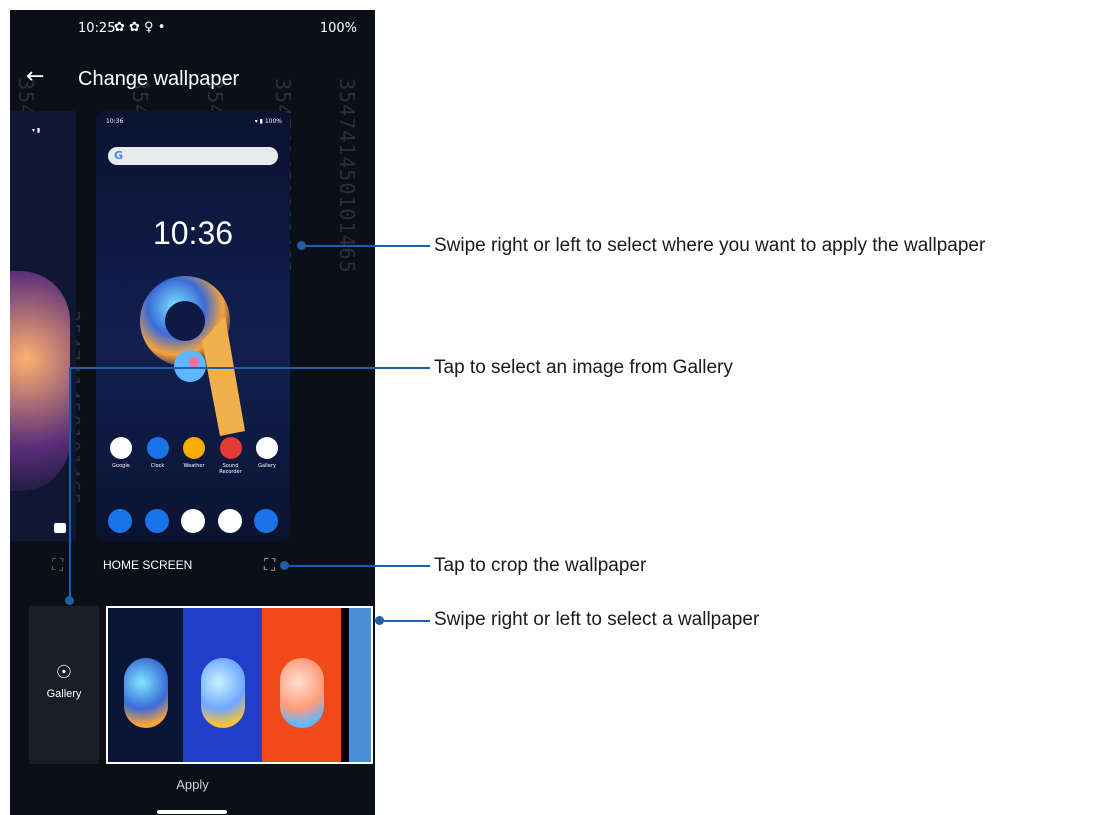 The width and height of the screenshot is (1102, 815). I want to click on app-bar: ← Change wallpaper, so click(192, 82).